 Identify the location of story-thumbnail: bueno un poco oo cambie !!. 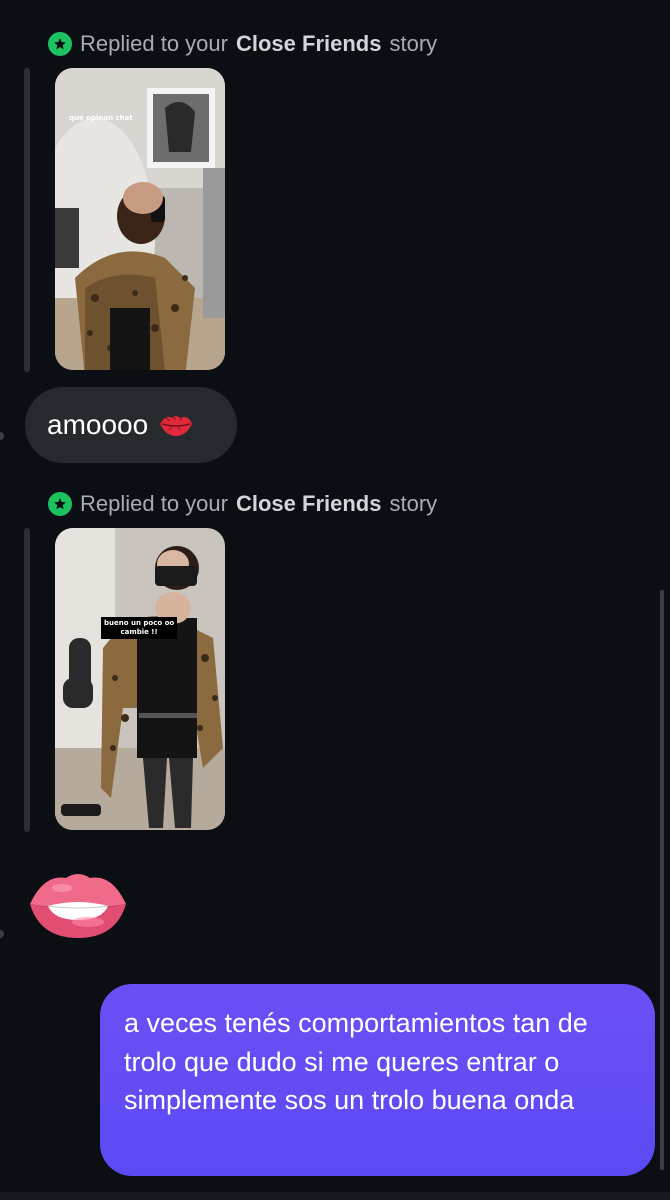
(140, 679).